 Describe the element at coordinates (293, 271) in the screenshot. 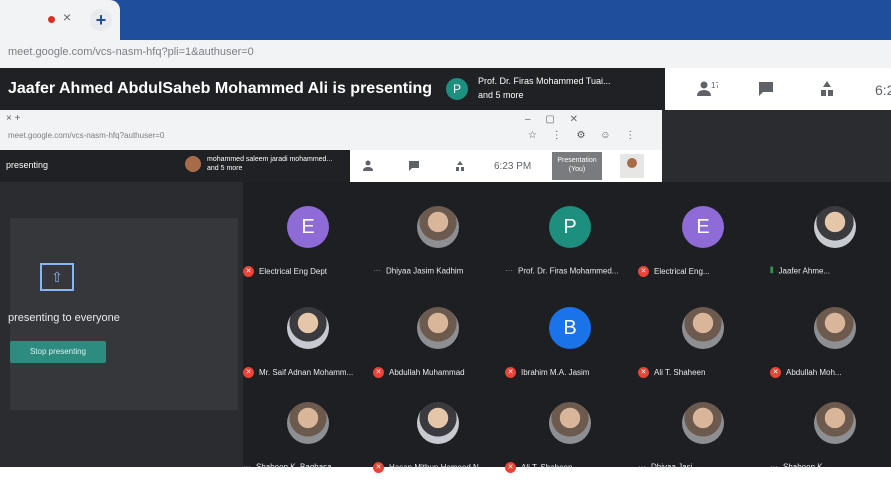

I see `participant-name: Electrical Eng Dept` at that location.